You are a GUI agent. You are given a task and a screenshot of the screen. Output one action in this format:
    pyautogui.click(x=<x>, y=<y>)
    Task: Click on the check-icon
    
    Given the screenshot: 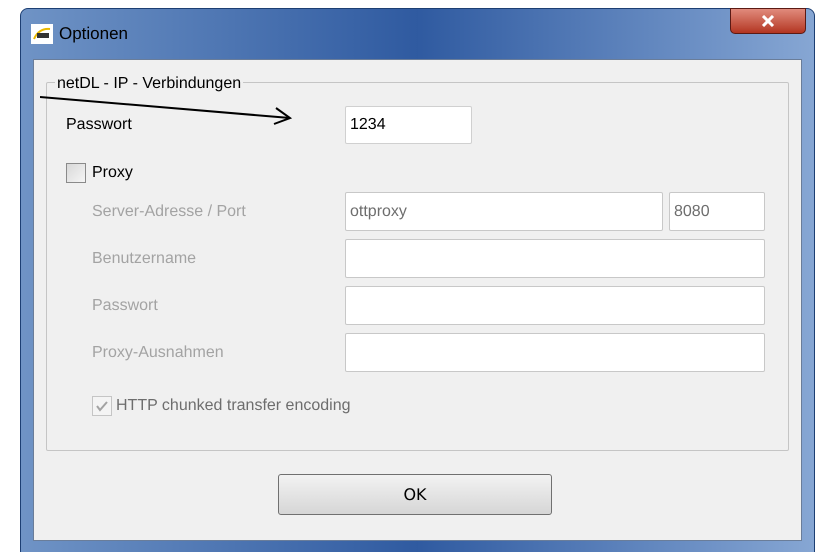 What is the action you would take?
    pyautogui.click(x=102, y=406)
    